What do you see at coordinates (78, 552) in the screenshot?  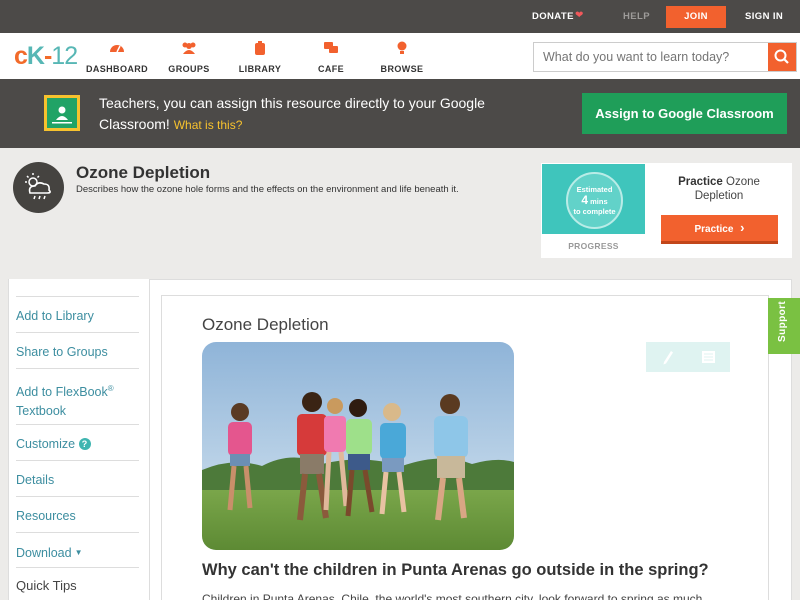 I see `caret-down-icon: ▼` at bounding box center [78, 552].